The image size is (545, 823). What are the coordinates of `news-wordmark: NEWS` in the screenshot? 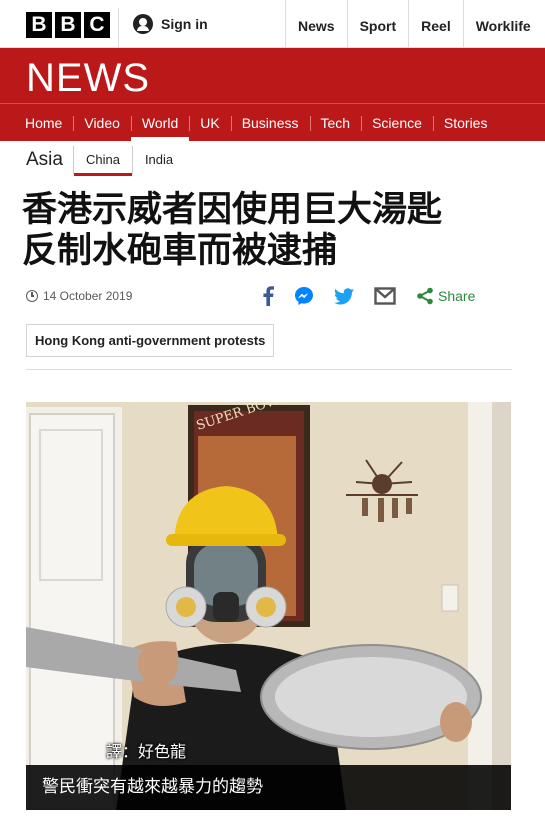 It's located at (88, 78).